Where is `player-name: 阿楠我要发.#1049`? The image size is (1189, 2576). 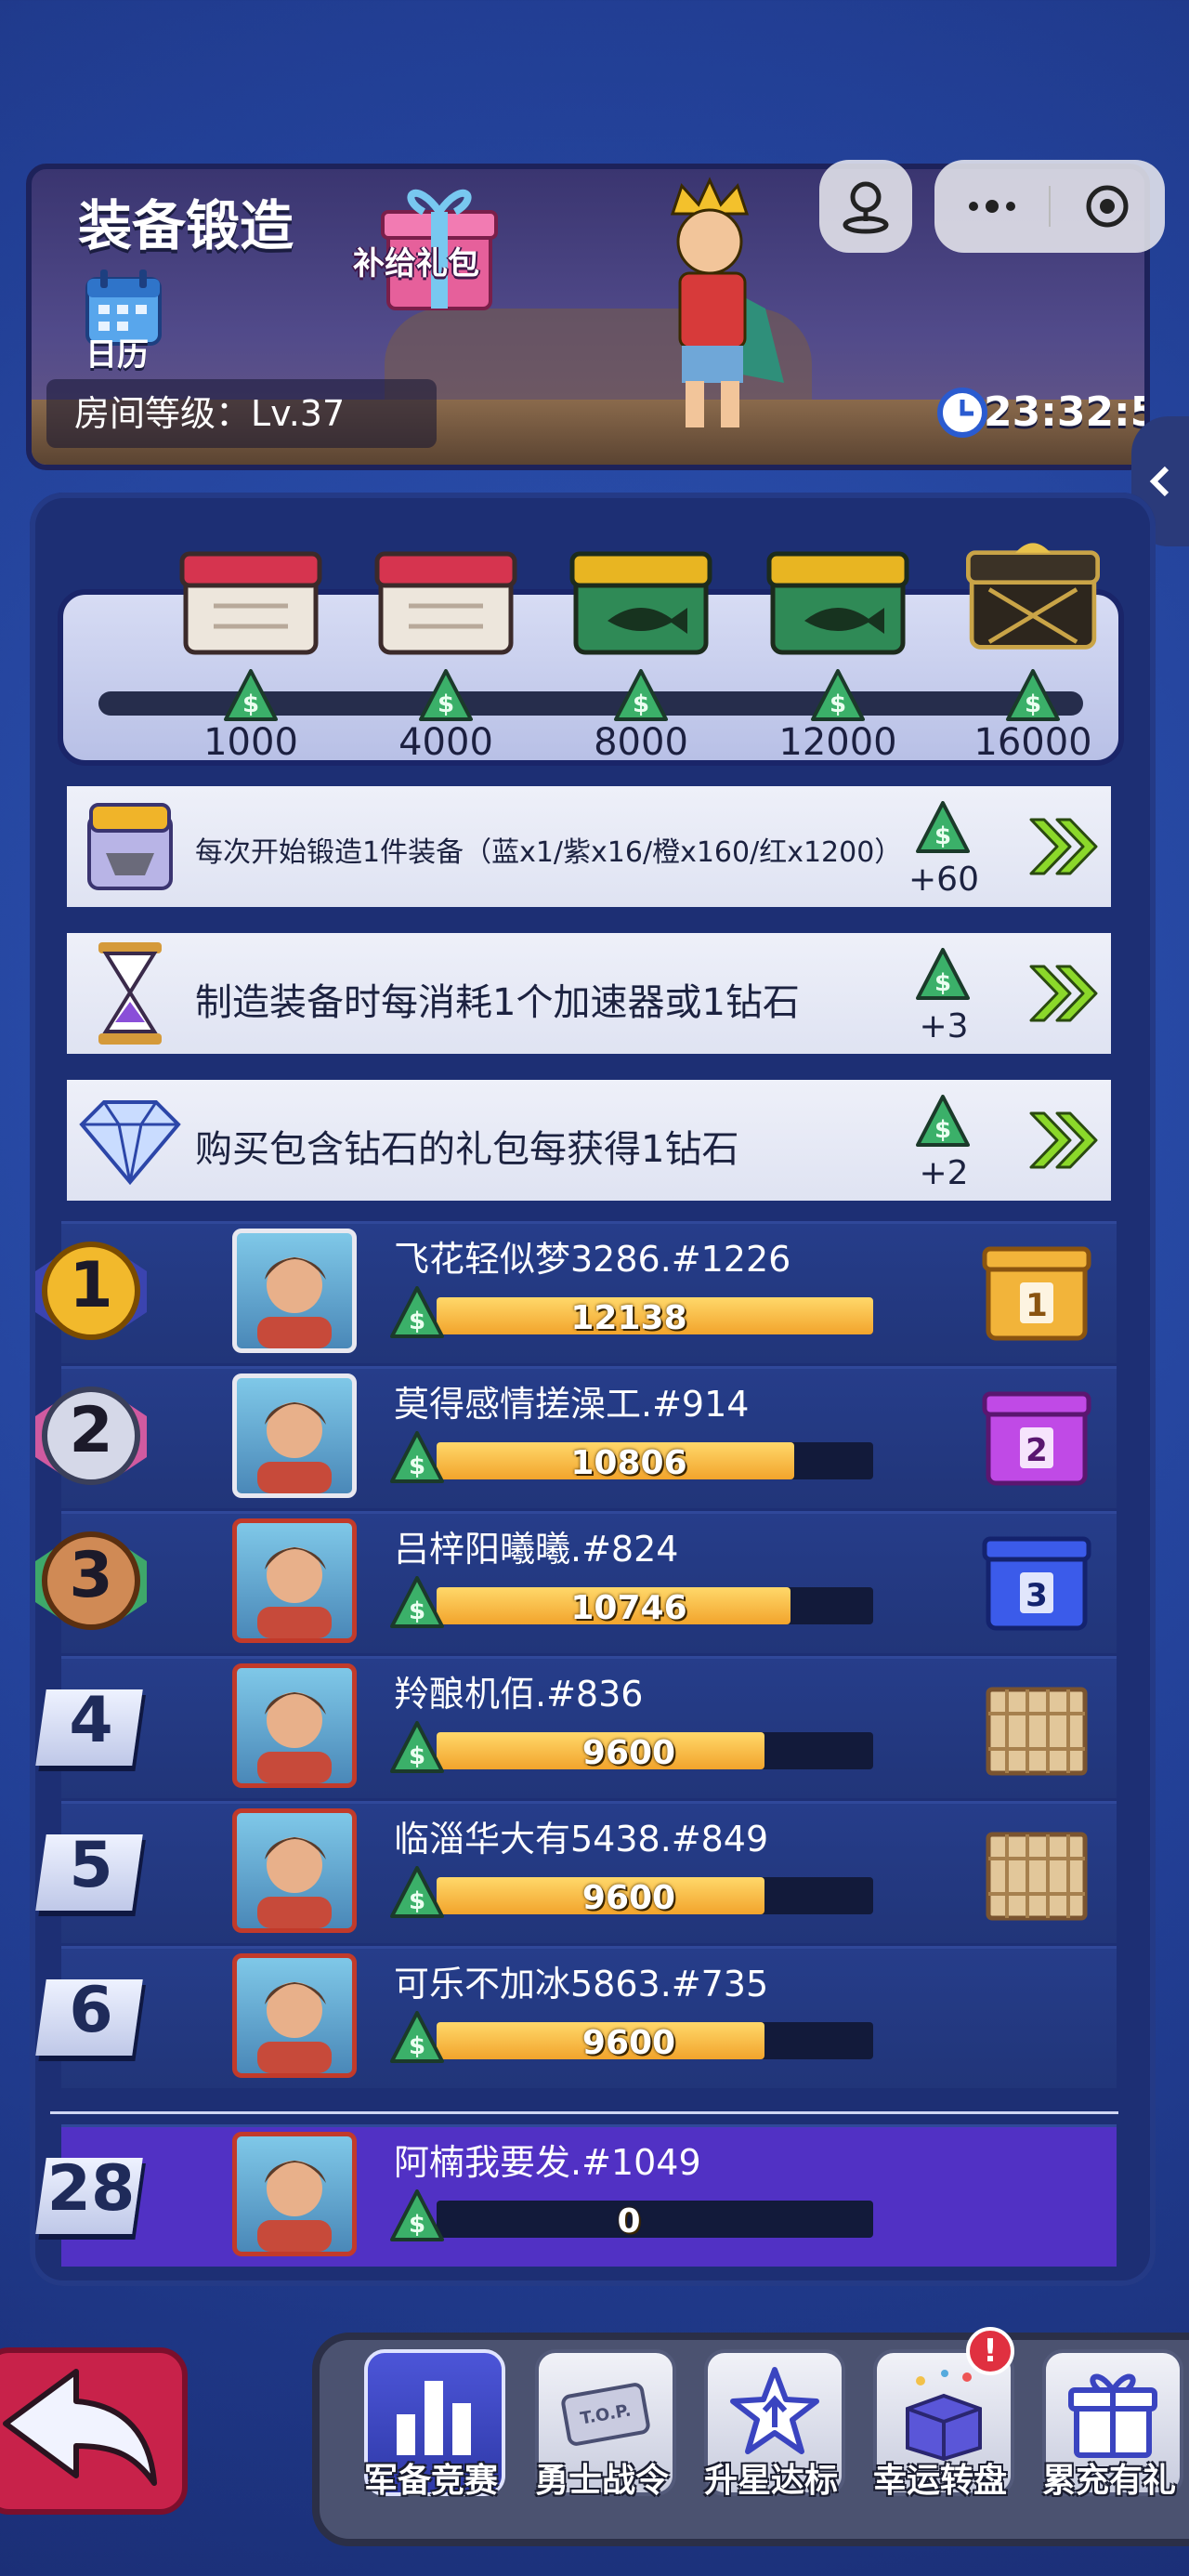
player-name: 阿楠我要发.#1049 is located at coordinates (547, 2162).